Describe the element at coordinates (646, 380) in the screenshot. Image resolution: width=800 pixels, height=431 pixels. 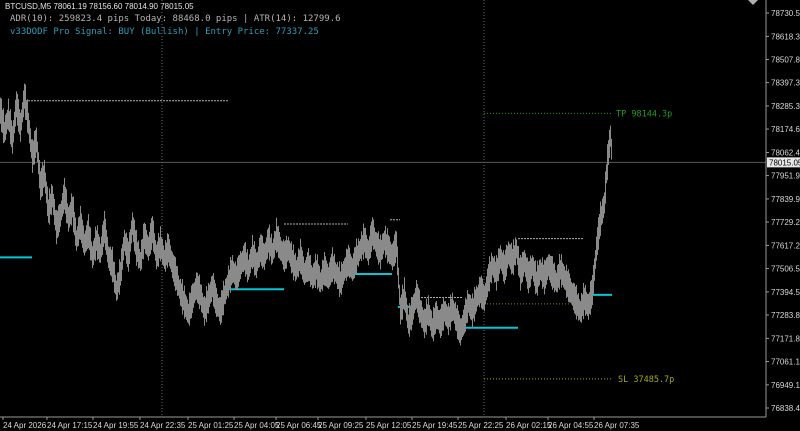
I see `sl-label: SL 37485.7p` at that location.